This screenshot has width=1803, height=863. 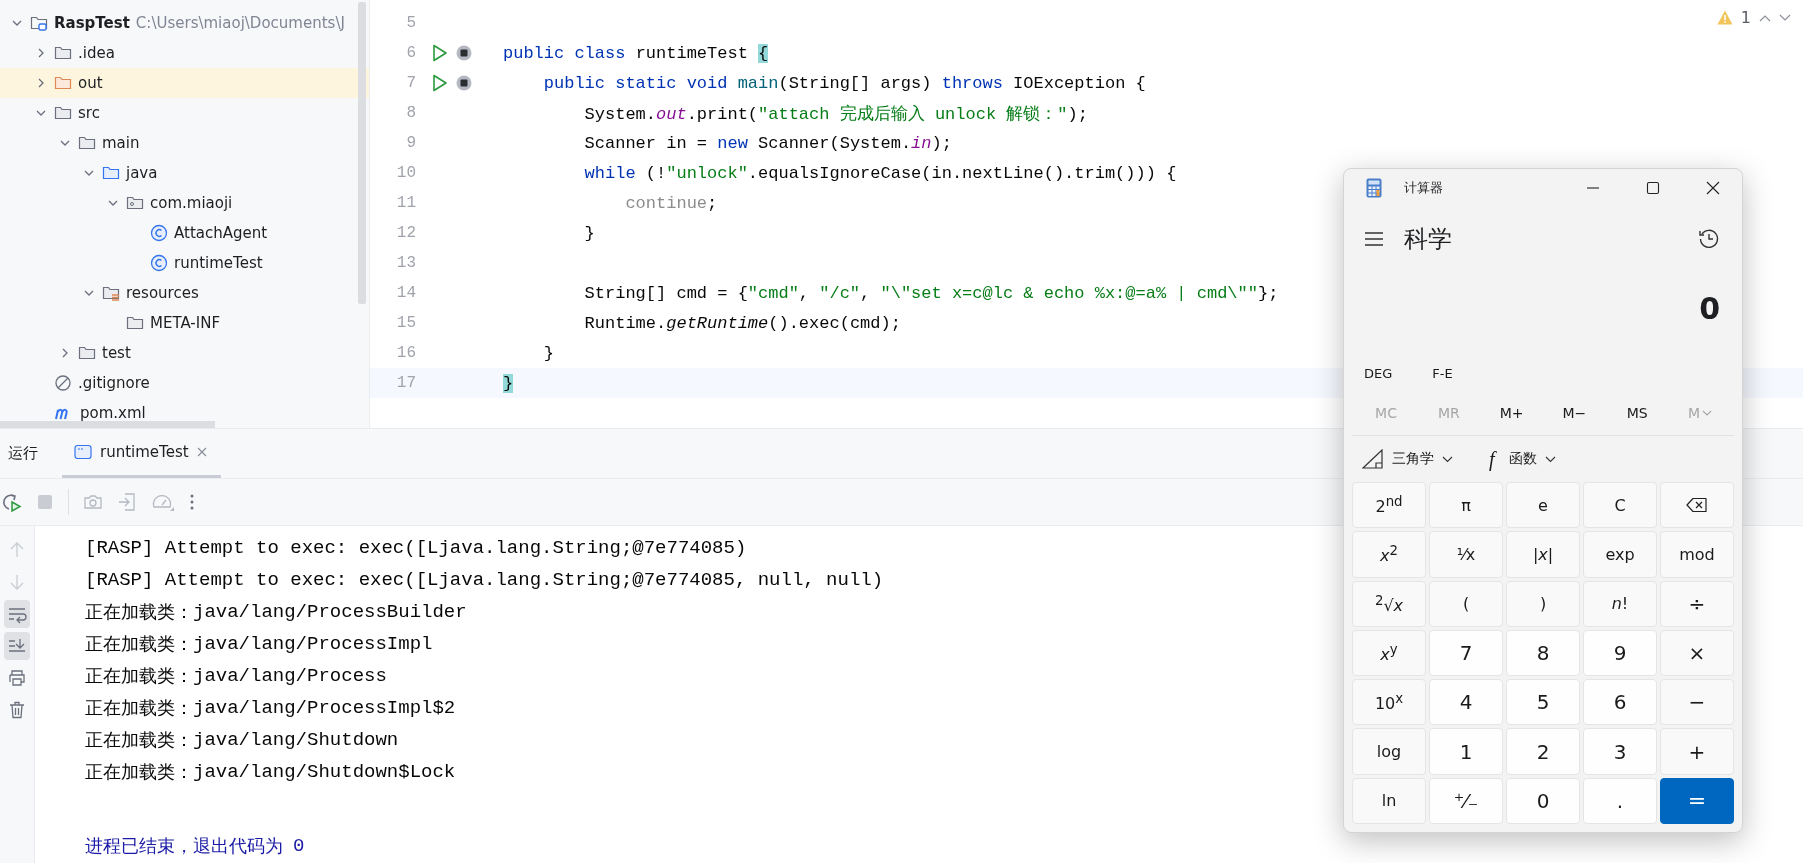 What do you see at coordinates (90, 83) in the screenshot?
I see `tree-item: out` at bounding box center [90, 83].